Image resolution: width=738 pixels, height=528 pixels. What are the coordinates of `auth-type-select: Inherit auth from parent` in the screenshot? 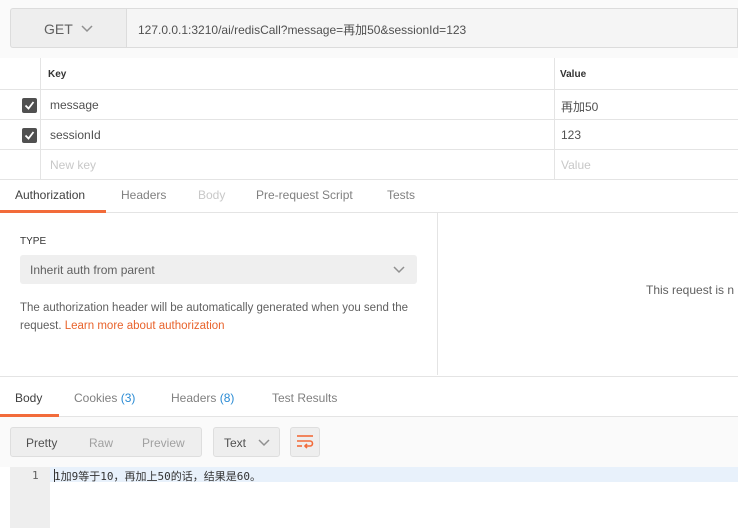 It's located at (218, 269).